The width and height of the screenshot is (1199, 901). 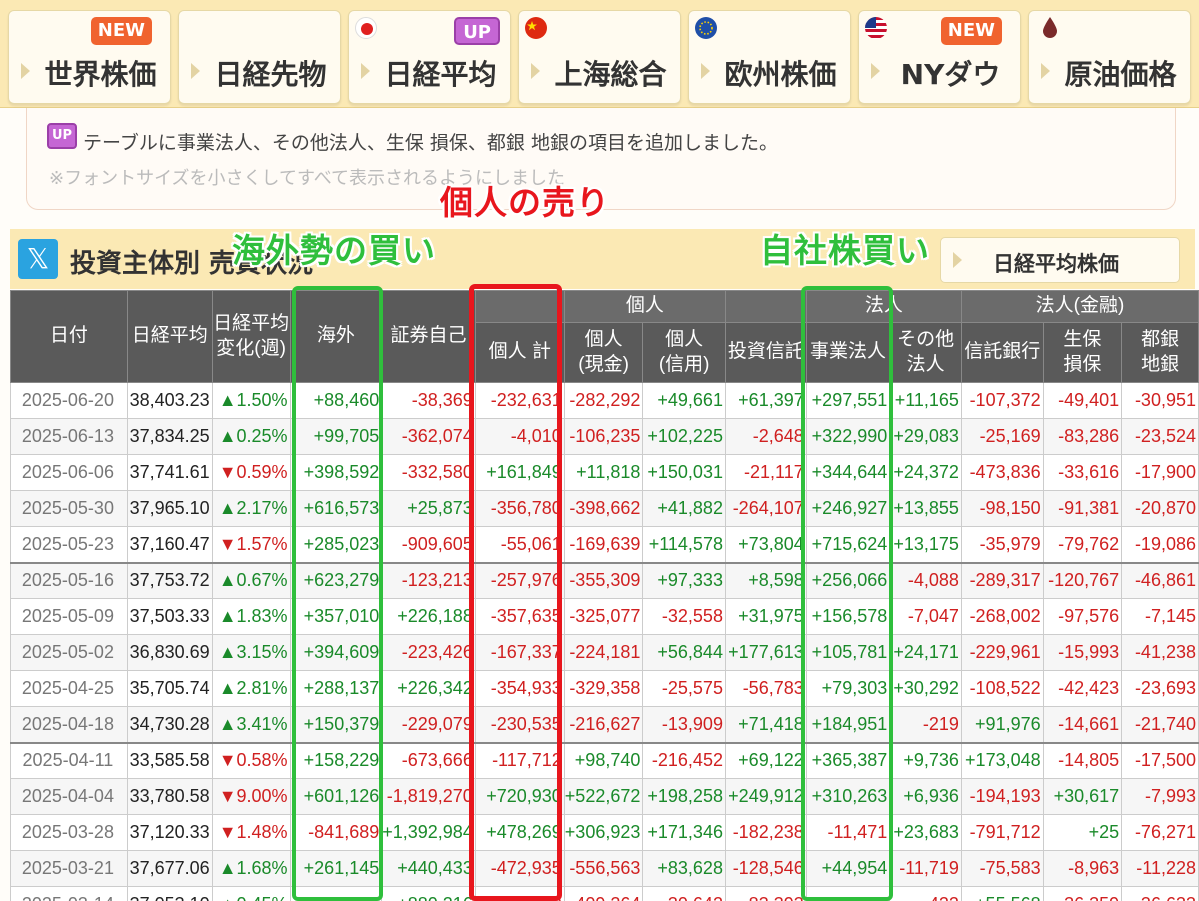 I want to click on nav-ny-dow: NEW NYダウ, so click(x=939, y=57).